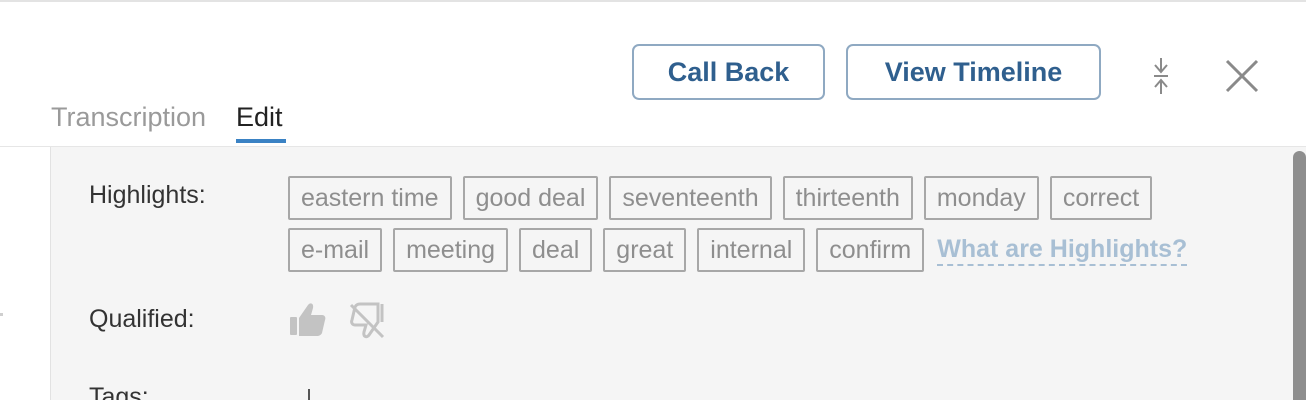 The width and height of the screenshot is (1306, 400). Describe the element at coordinates (1101, 198) in the screenshot. I see `highlight-chip: correct` at that location.